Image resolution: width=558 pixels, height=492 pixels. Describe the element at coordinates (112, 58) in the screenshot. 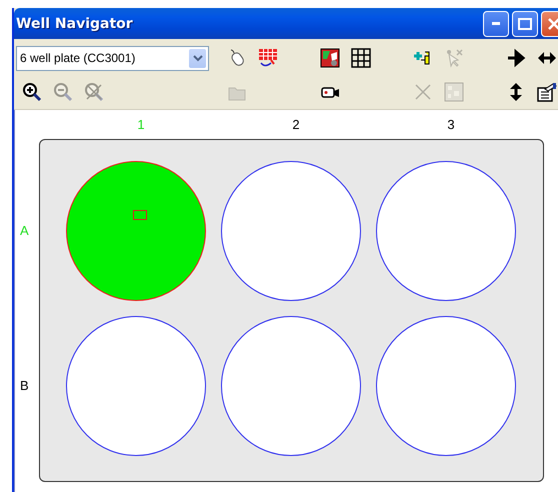

I see `plate-dropdown: 6 well plate (CC3001)` at that location.